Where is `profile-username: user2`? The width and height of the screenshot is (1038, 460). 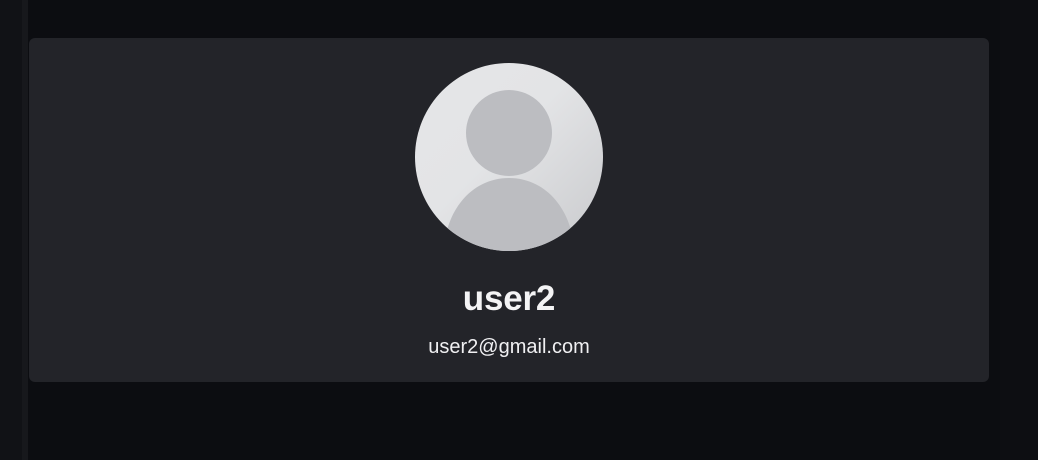
profile-username: user2 is located at coordinates (509, 298).